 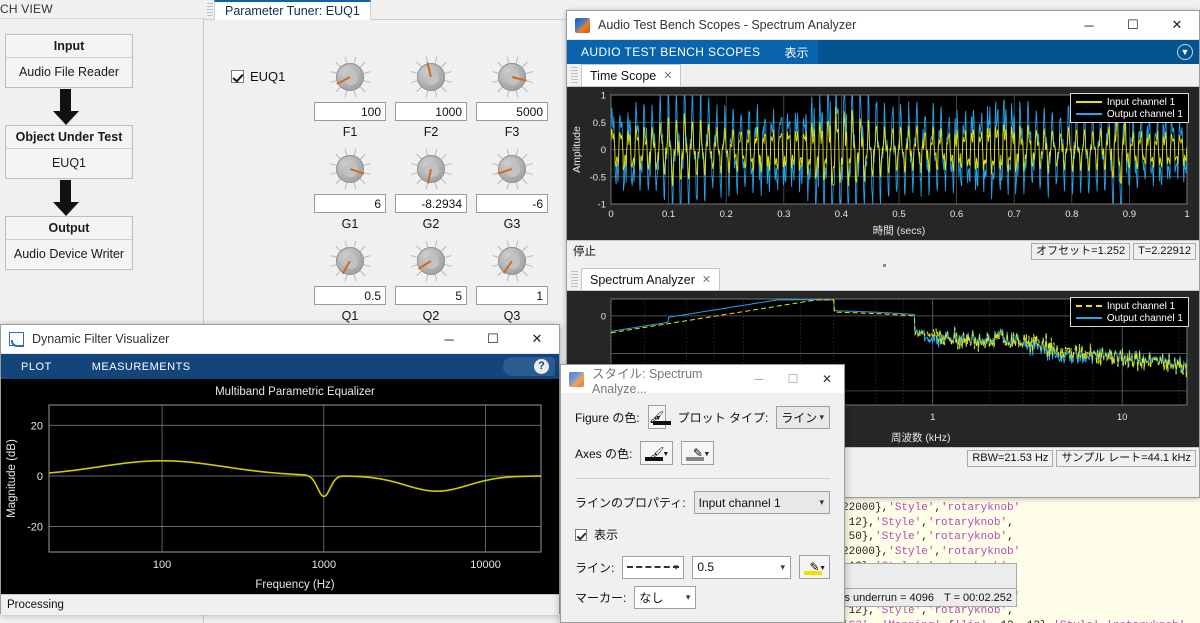 I want to click on visible-checkbox, so click(x=581, y=534).